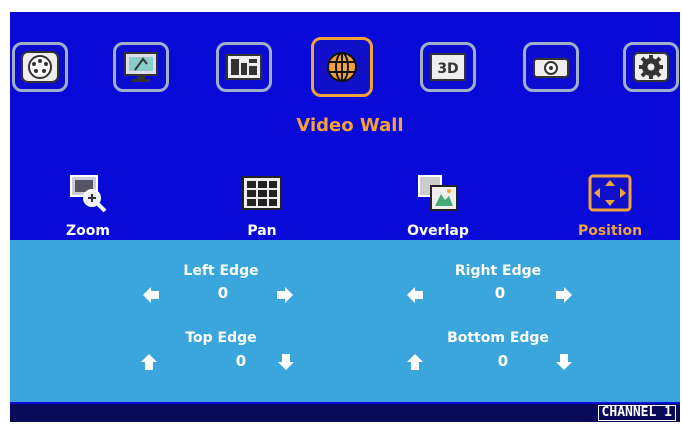  What do you see at coordinates (564, 295) in the screenshot?
I see `right-edge-increase-icon` at bounding box center [564, 295].